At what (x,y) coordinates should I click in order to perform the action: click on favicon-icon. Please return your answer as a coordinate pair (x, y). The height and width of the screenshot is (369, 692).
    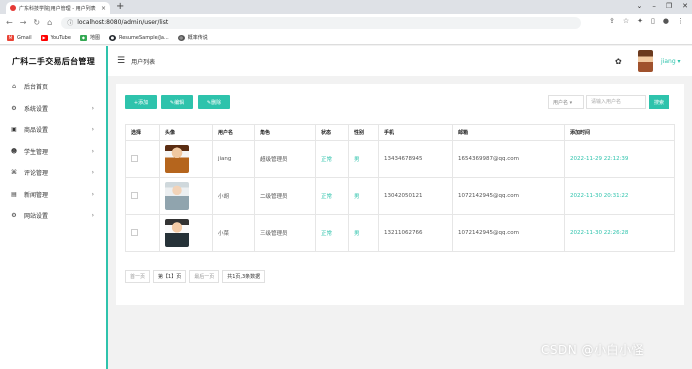
    Looking at the image, I should click on (13, 8).